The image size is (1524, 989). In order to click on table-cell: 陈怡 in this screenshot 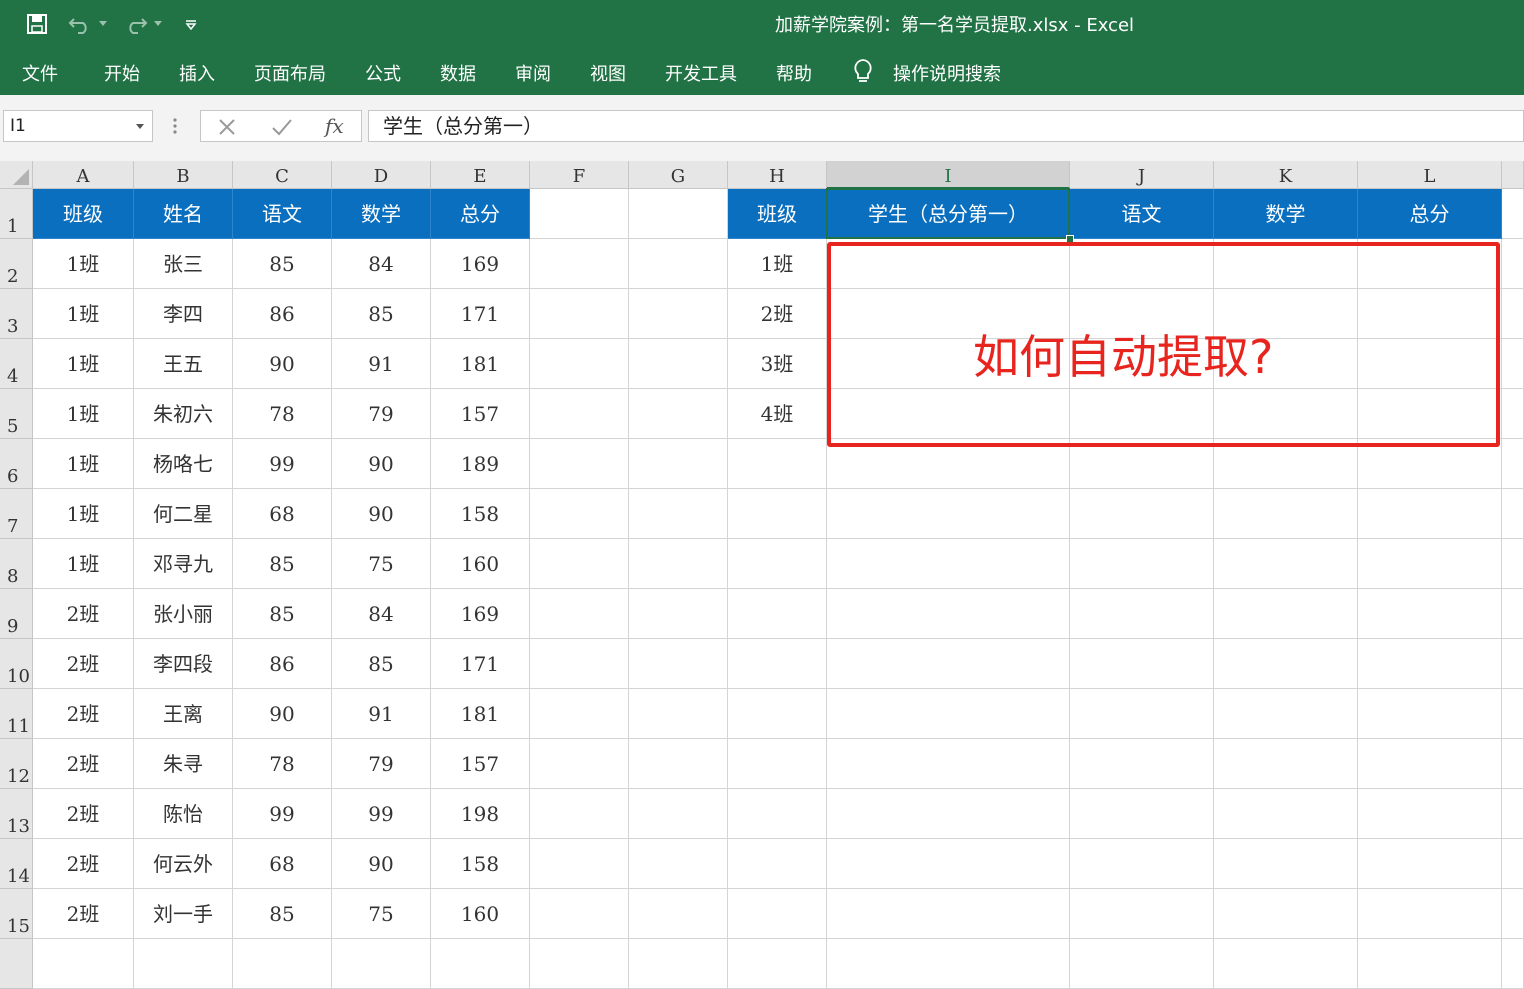, I will do `click(183, 814)`.